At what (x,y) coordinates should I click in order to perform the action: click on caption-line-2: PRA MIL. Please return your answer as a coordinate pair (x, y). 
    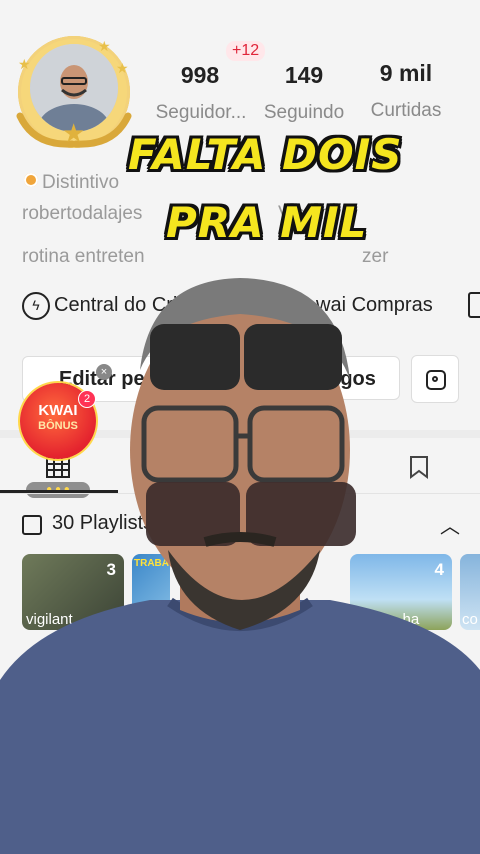
    Looking at the image, I should click on (267, 222).